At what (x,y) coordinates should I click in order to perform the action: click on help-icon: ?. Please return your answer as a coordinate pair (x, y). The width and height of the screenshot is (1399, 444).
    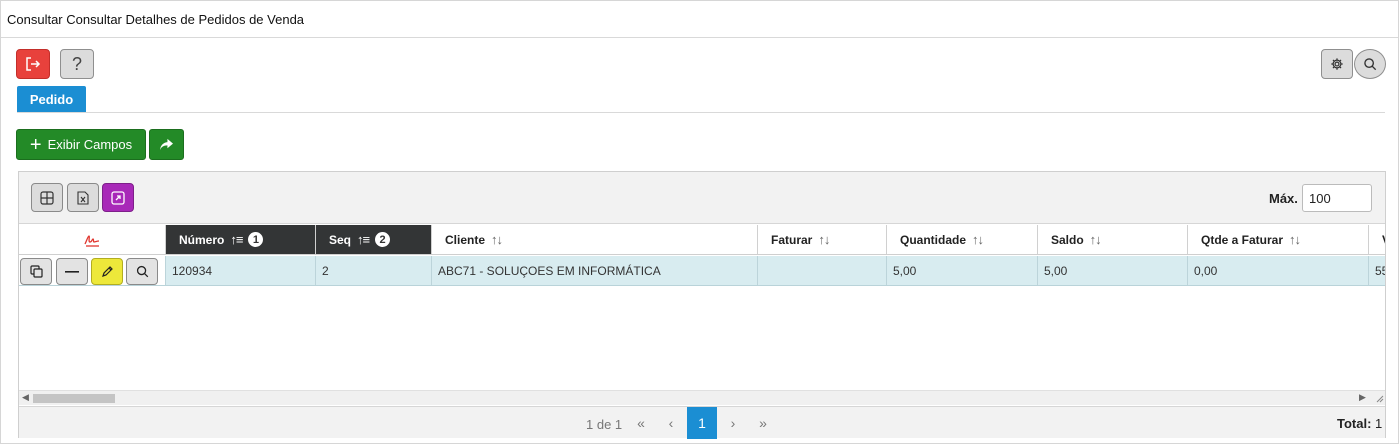
    Looking at the image, I should click on (76, 63).